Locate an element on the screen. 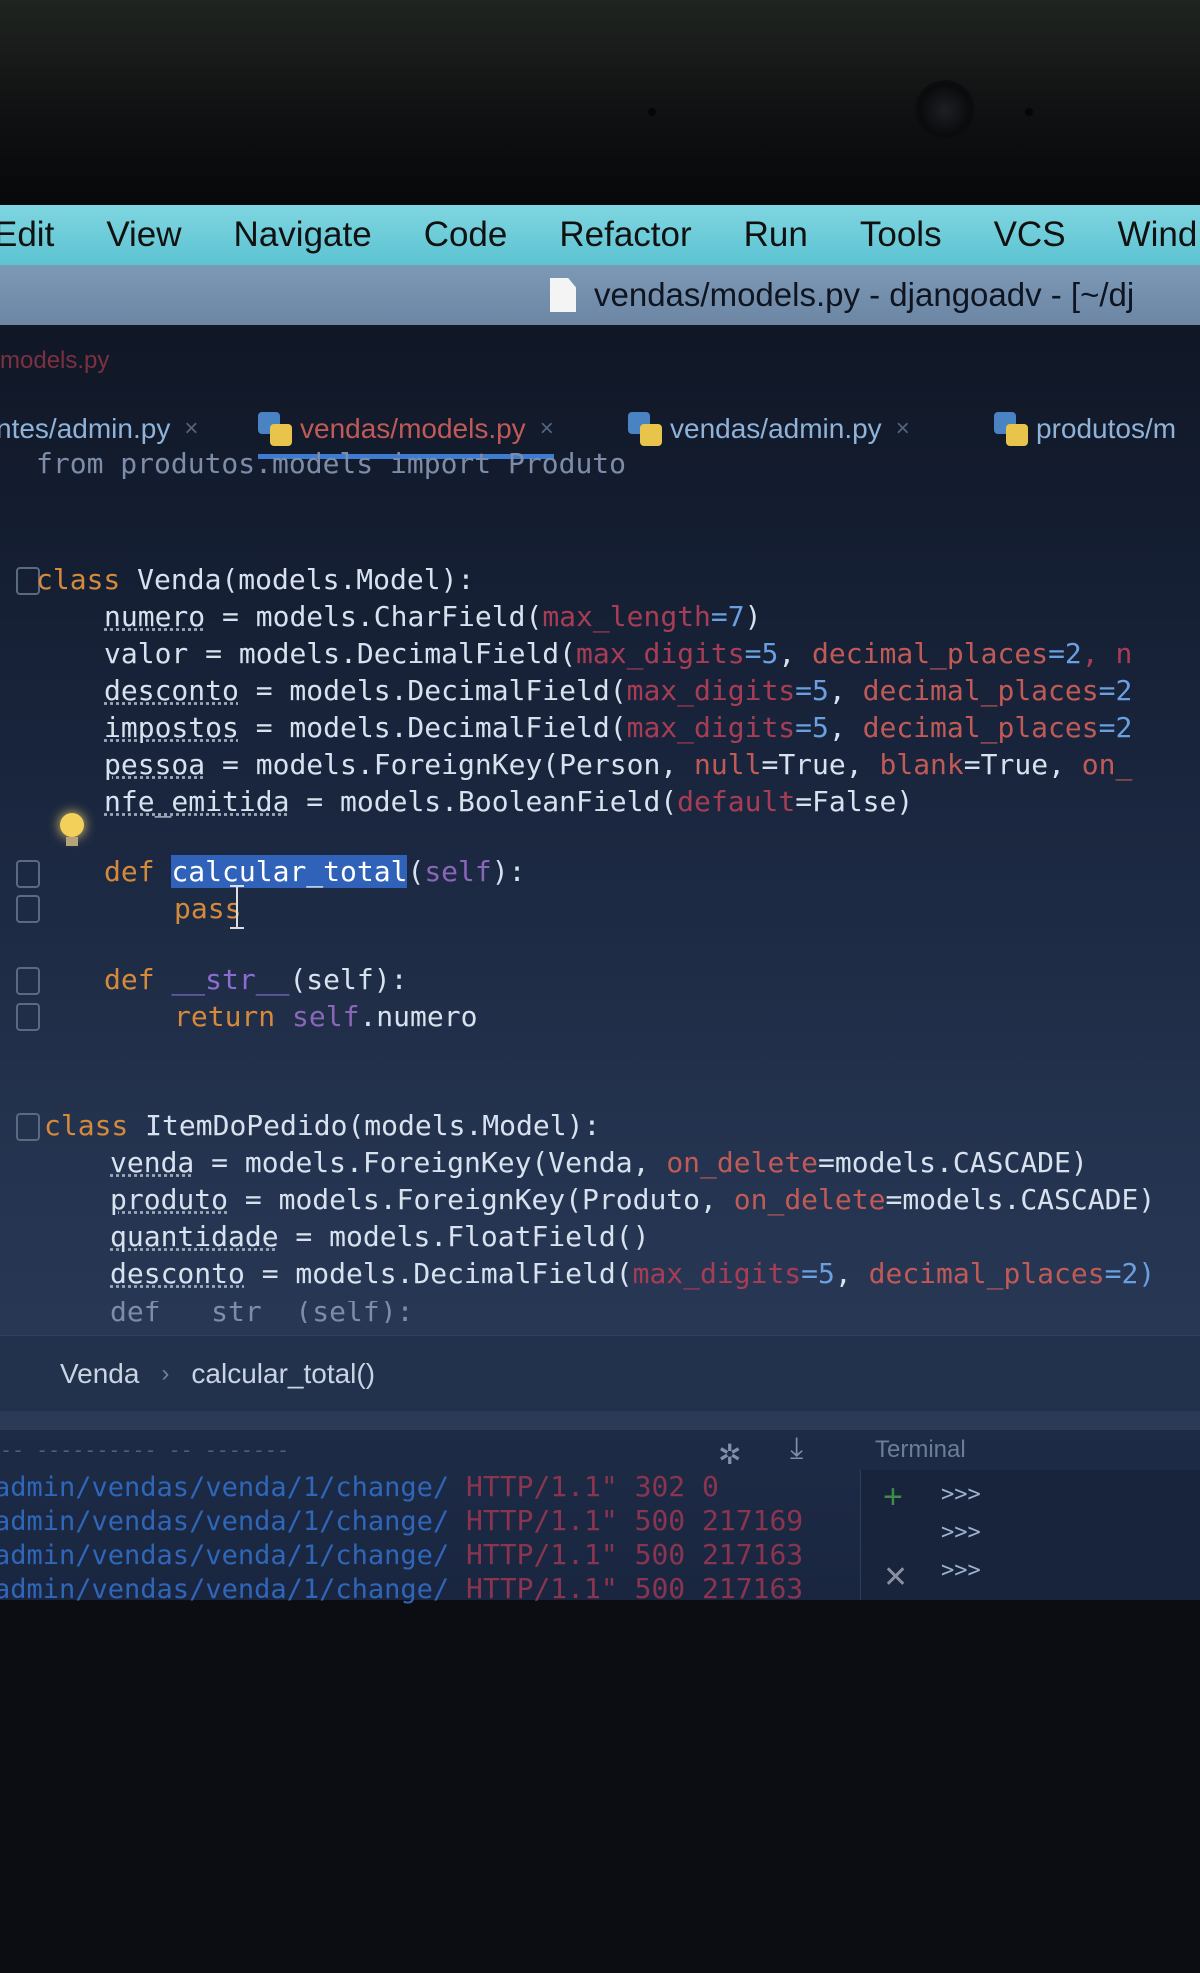 This screenshot has height=1973, width=1200. menu-navigate: Navigate is located at coordinates (303, 235).